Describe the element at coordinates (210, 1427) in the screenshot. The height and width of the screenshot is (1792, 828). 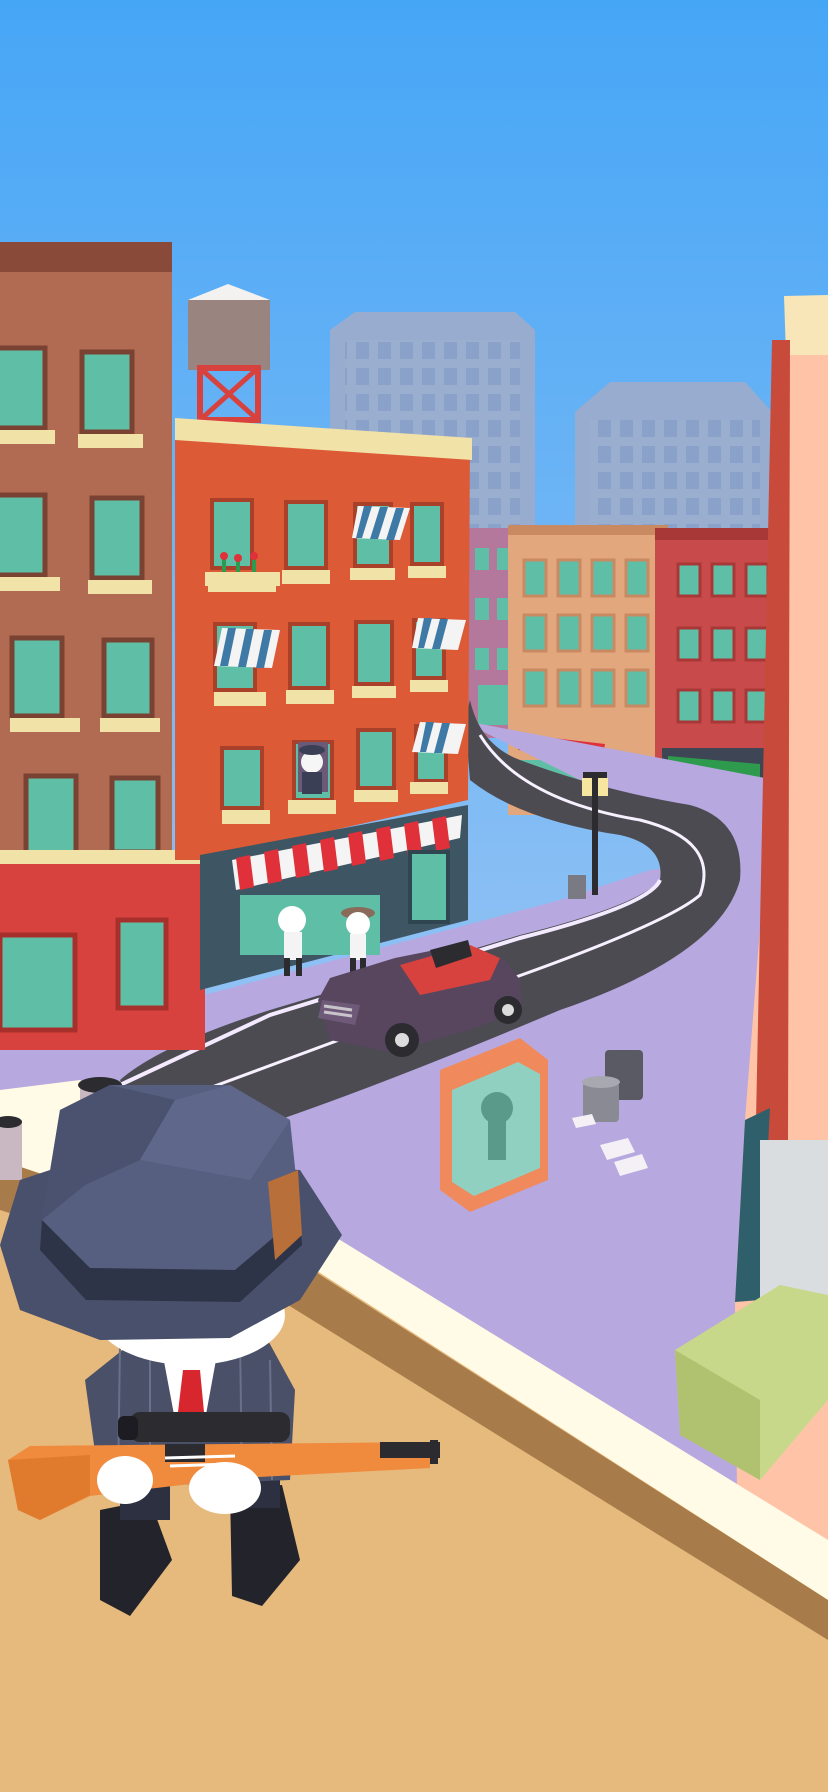
I see `rifle-scope` at that location.